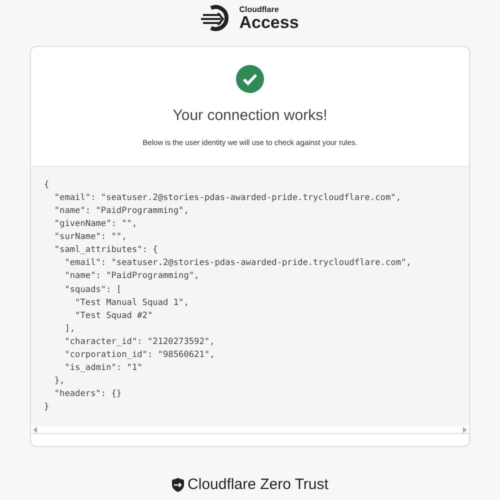  What do you see at coordinates (250, 79) in the screenshot?
I see `check-circle-icon` at bounding box center [250, 79].